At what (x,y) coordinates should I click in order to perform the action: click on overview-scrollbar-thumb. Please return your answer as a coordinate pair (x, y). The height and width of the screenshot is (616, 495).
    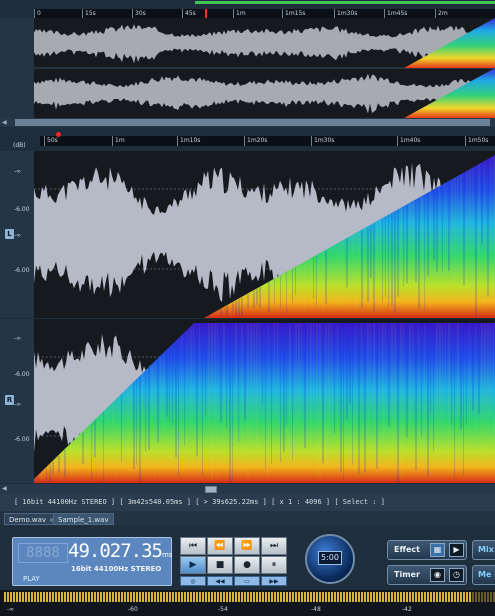
    Looking at the image, I should click on (252, 122).